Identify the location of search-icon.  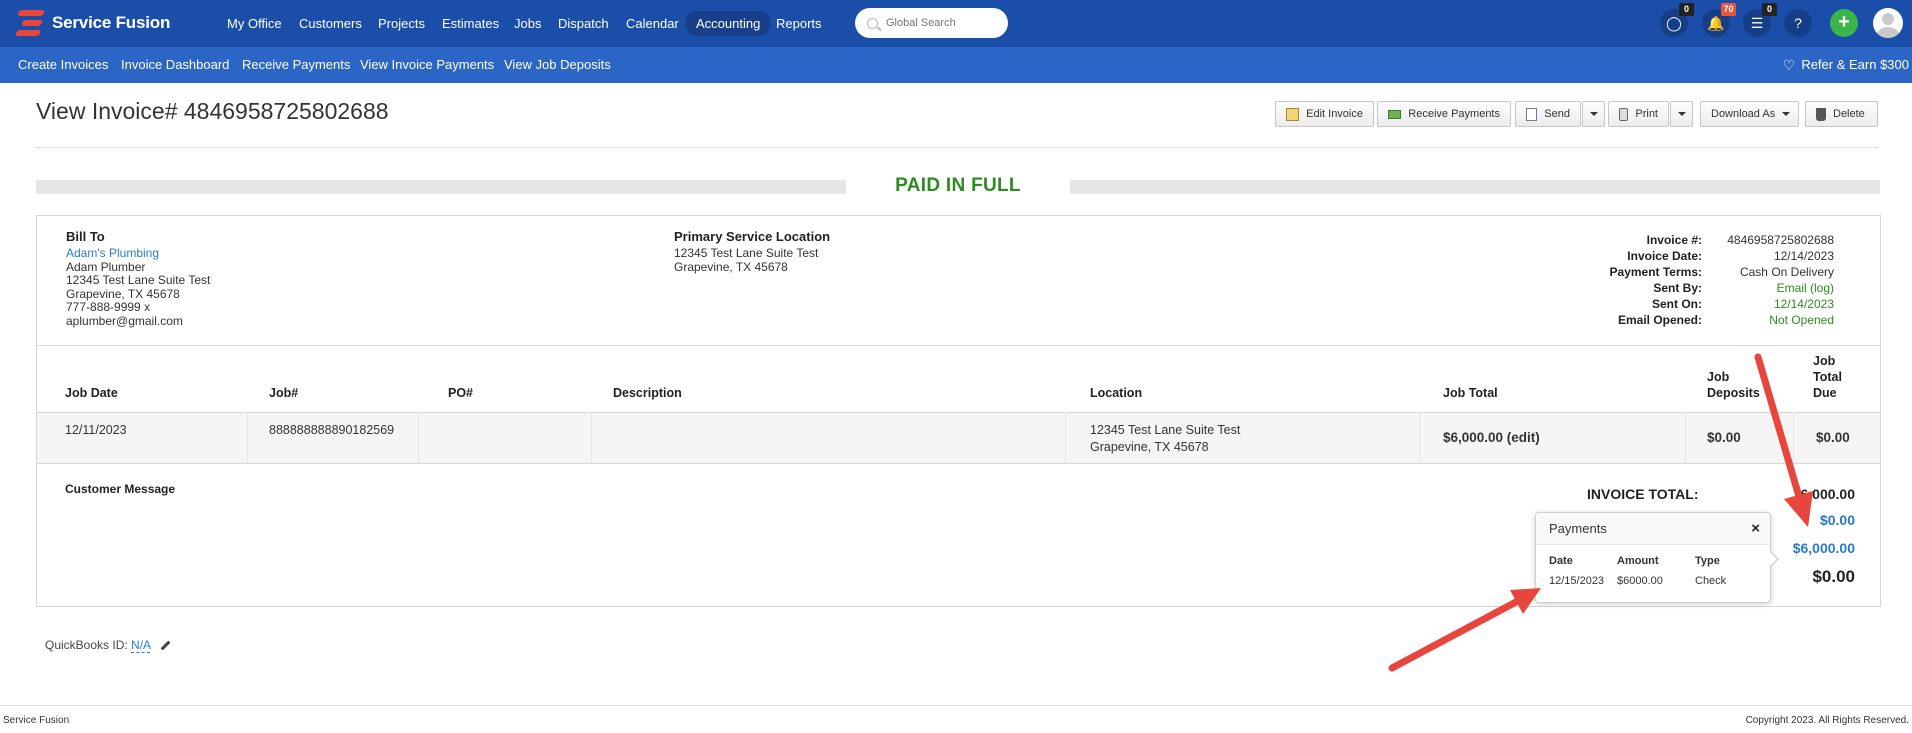
(872, 23).